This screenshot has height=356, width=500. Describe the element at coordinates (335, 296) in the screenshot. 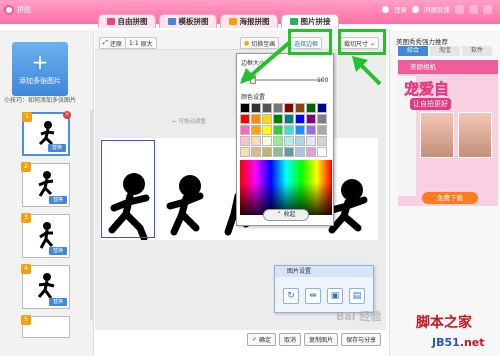

I see `crop-icon: ▣` at that location.